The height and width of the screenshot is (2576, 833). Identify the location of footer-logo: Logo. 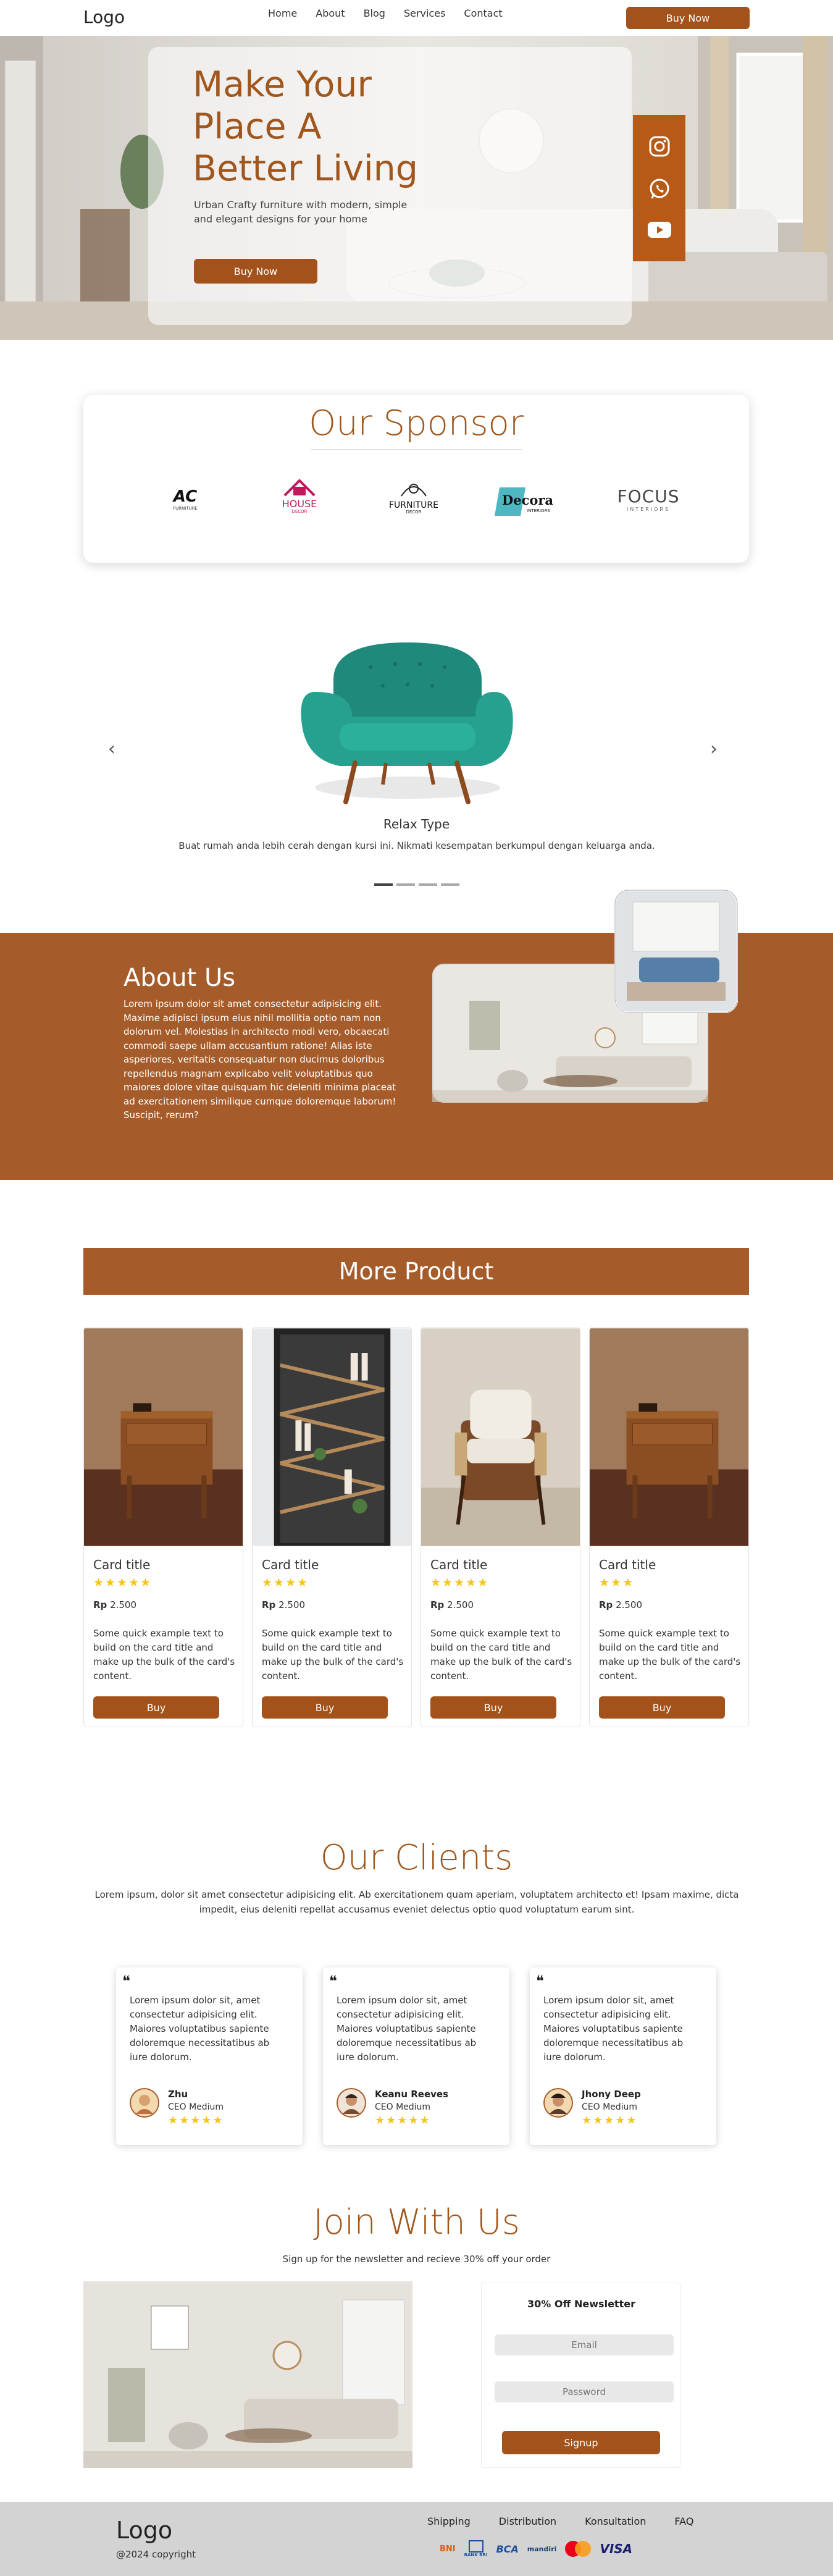
(144, 2530).